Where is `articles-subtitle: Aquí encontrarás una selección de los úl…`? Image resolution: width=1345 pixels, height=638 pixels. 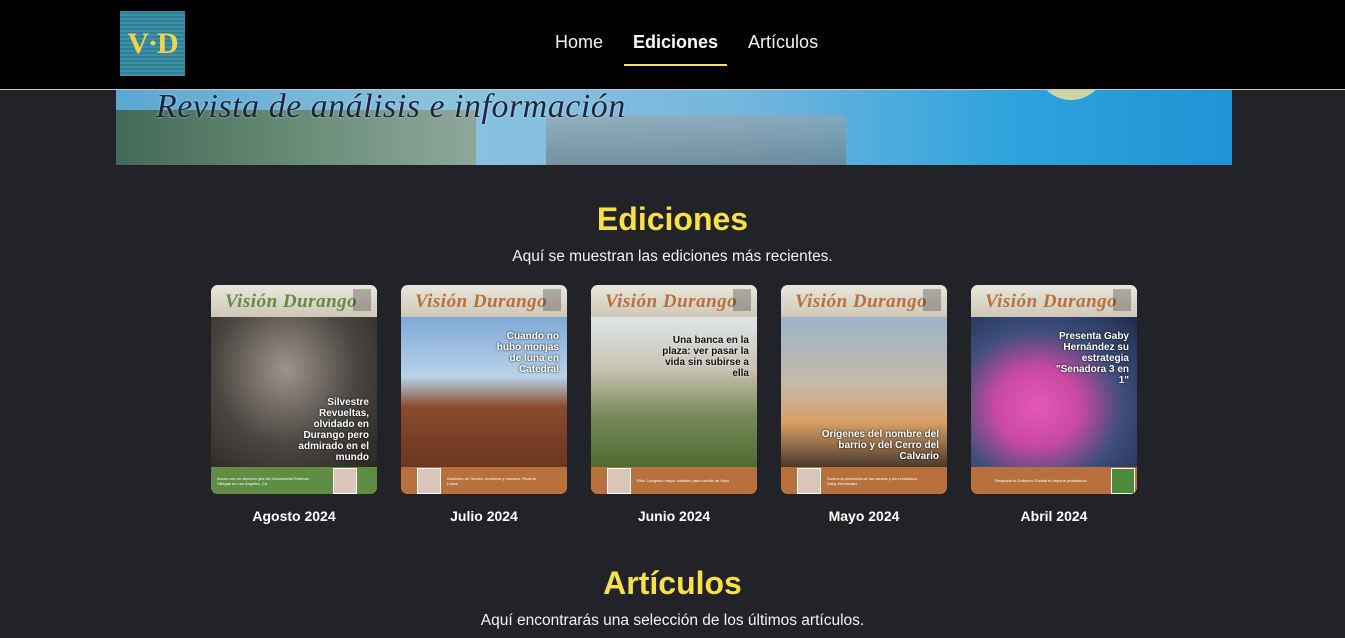 articles-subtitle: Aquí encontrarás una selección de los úl… is located at coordinates (672, 620).